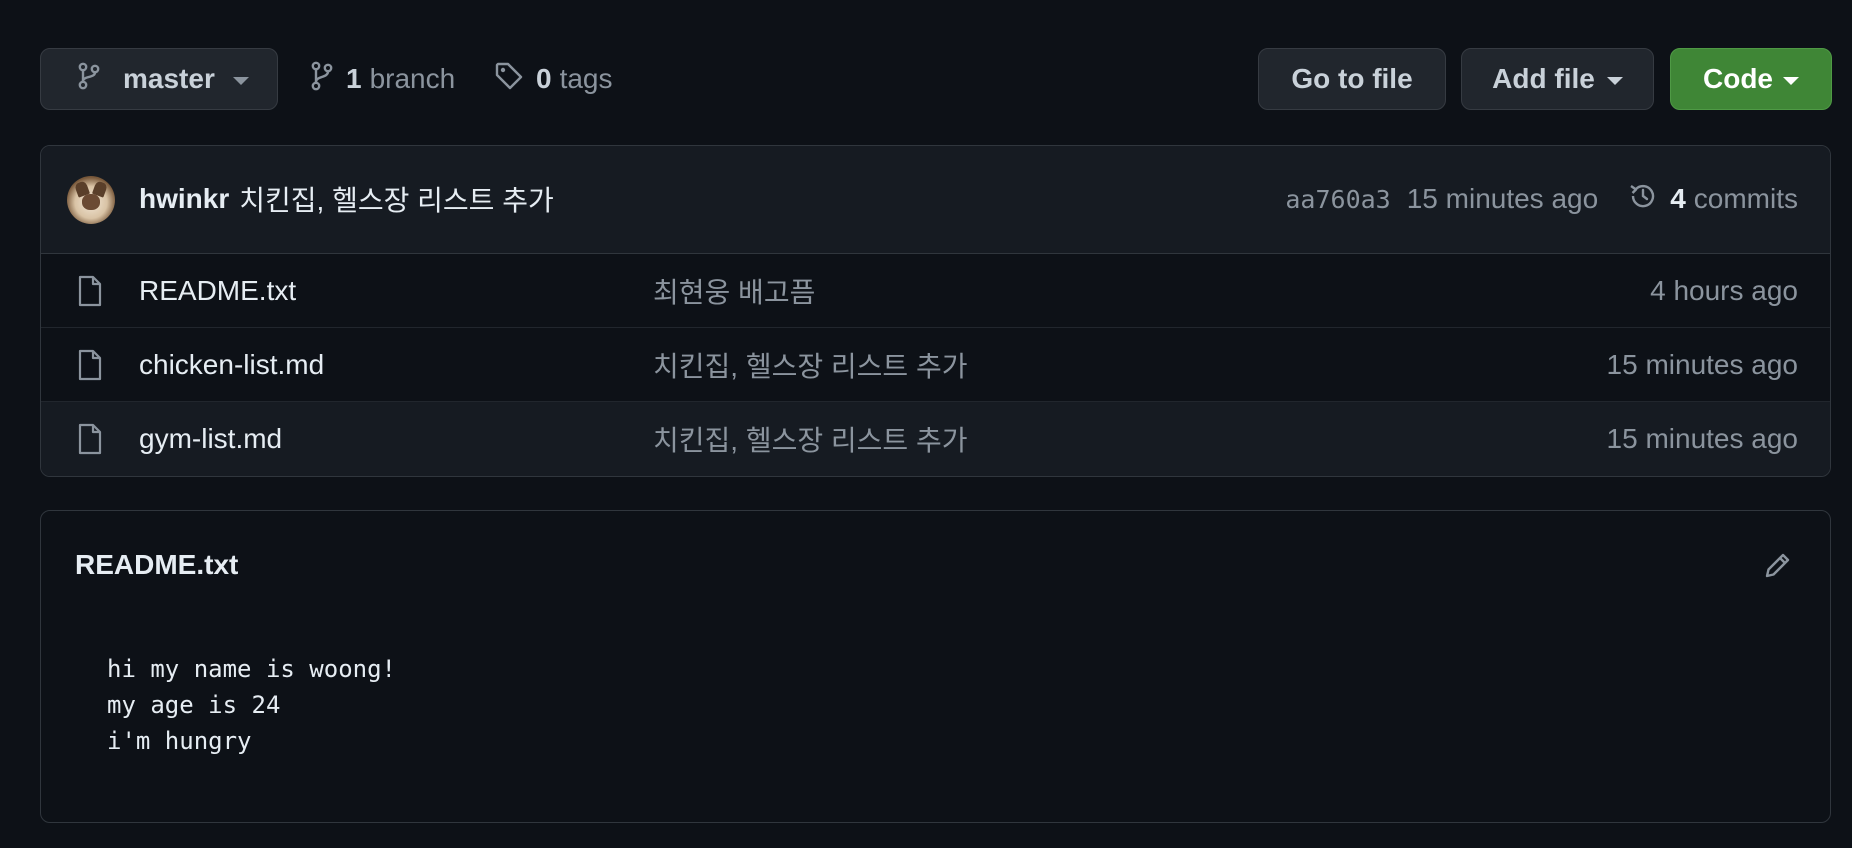 This screenshot has width=1852, height=848. I want to click on history-icon, so click(1643, 199).